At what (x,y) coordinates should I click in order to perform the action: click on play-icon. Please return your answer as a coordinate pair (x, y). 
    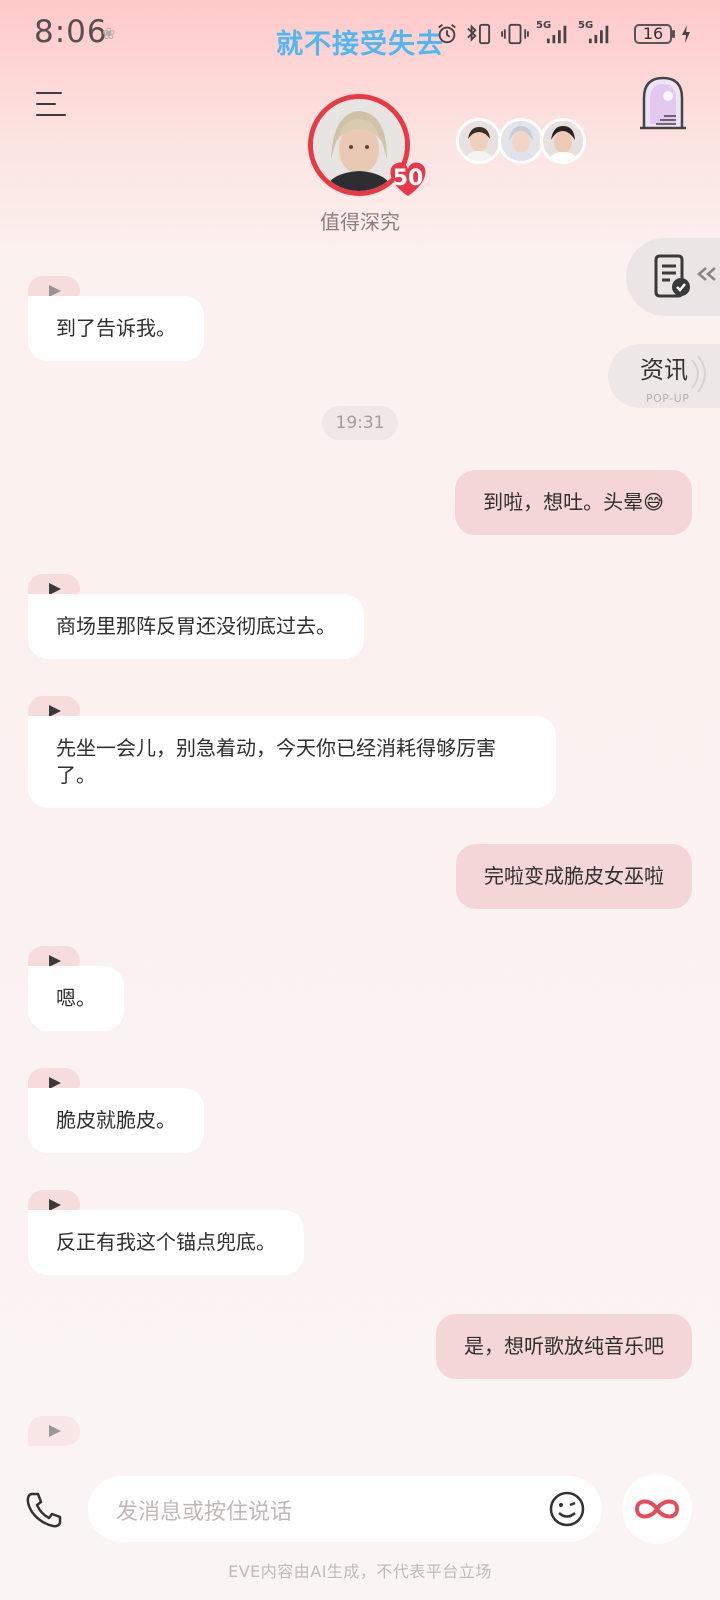
    Looking at the image, I should click on (55, 1431).